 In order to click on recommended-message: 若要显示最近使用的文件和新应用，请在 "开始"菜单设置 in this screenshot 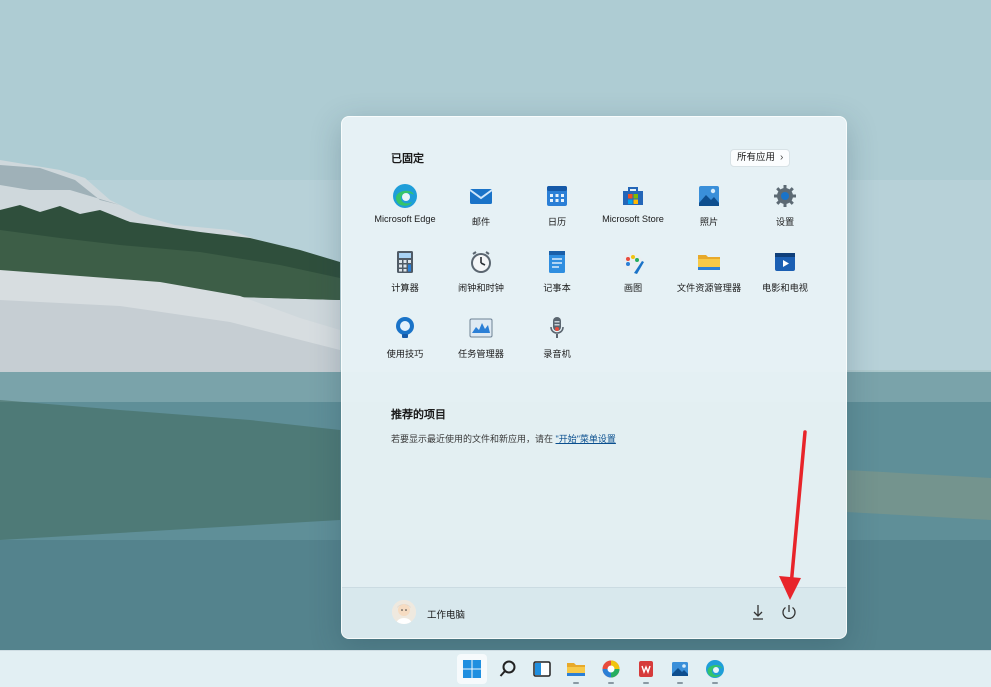, I will do `click(503, 438)`.